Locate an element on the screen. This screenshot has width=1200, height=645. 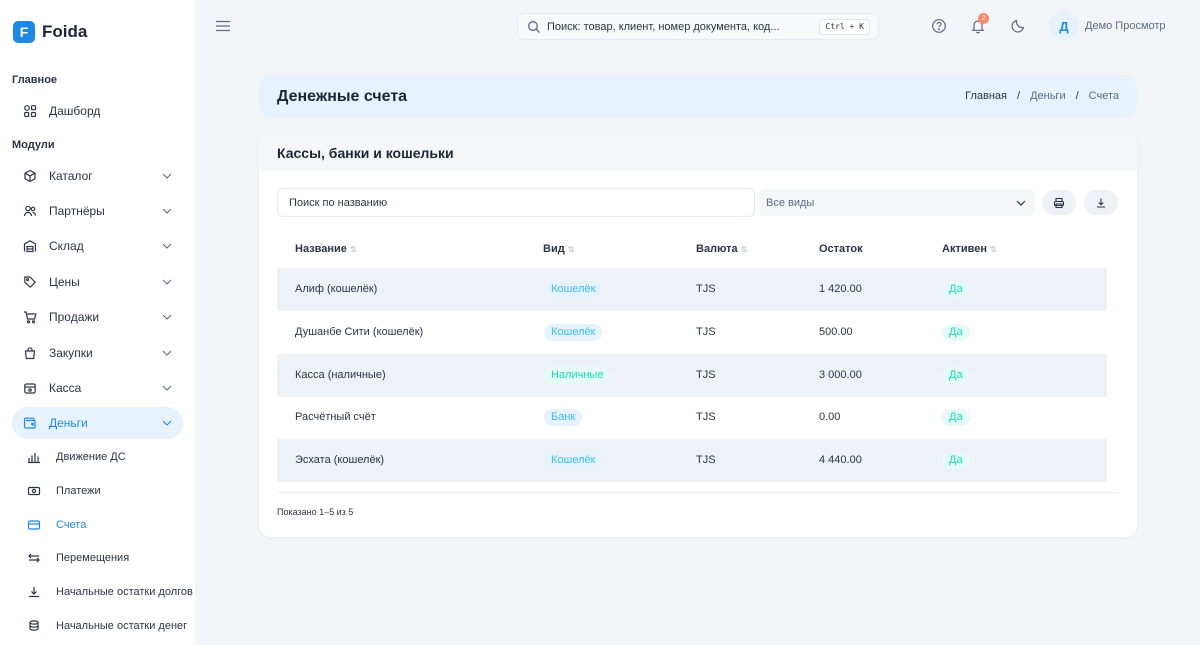
sidebar-subitem-payments: Платежи is located at coordinates (64, 491).